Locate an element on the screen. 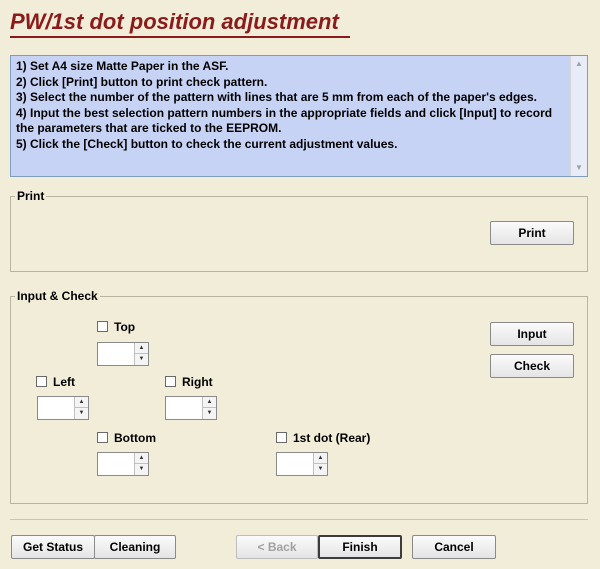  first-dot-checkbox: 1st dot (Rear) is located at coordinates (323, 438).